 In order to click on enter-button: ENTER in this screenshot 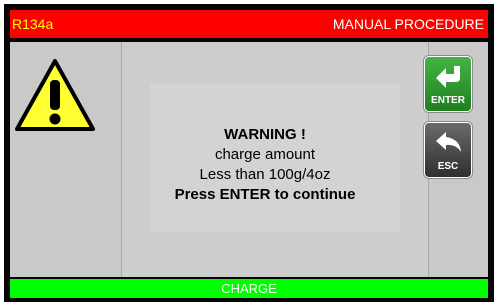, I will do `click(448, 84)`.